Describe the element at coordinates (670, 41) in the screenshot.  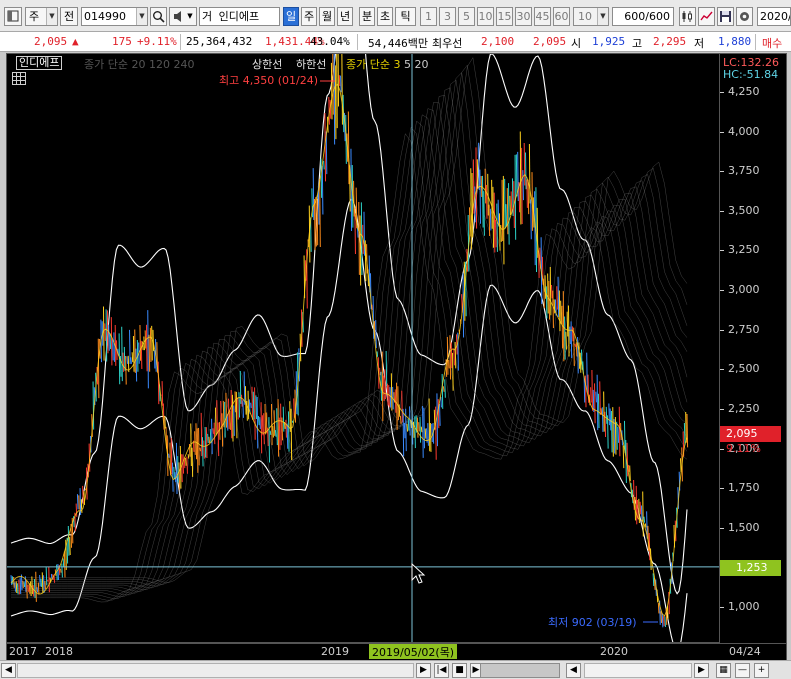
I see `high-price: 2,295` at that location.